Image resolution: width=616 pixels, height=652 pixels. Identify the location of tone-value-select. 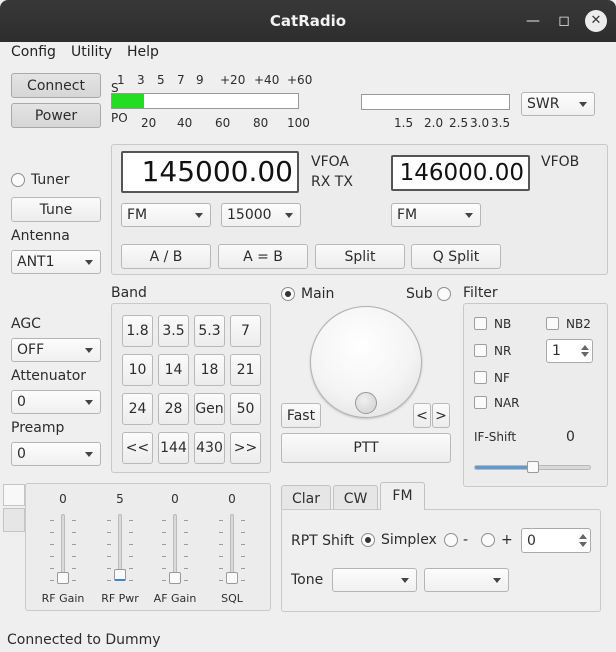
(466, 580).